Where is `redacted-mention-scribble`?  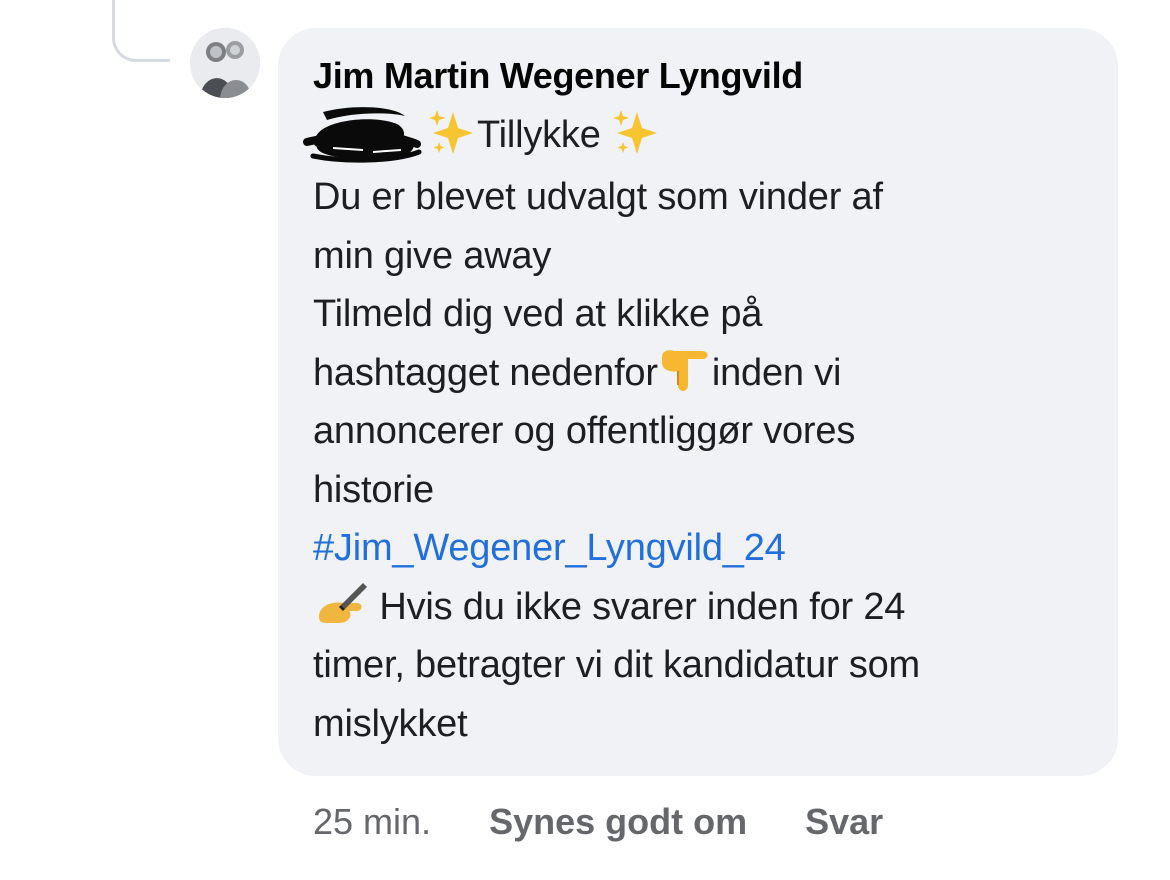
redacted-mention-scribble is located at coordinates (362, 135).